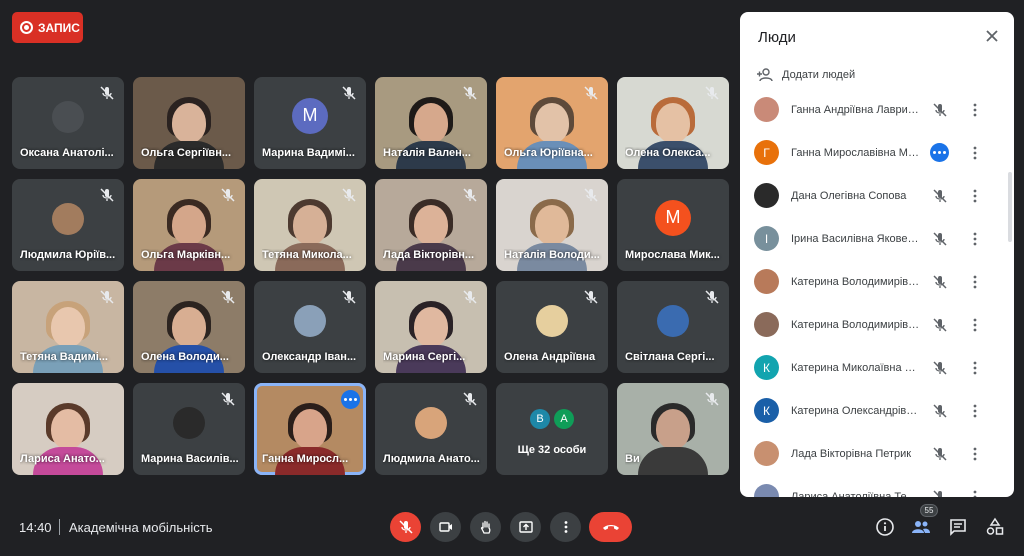 Image resolution: width=1024 pixels, height=556 pixels. Describe the element at coordinates (673, 429) in the screenshot. I see `participant-tile: Ви` at that location.